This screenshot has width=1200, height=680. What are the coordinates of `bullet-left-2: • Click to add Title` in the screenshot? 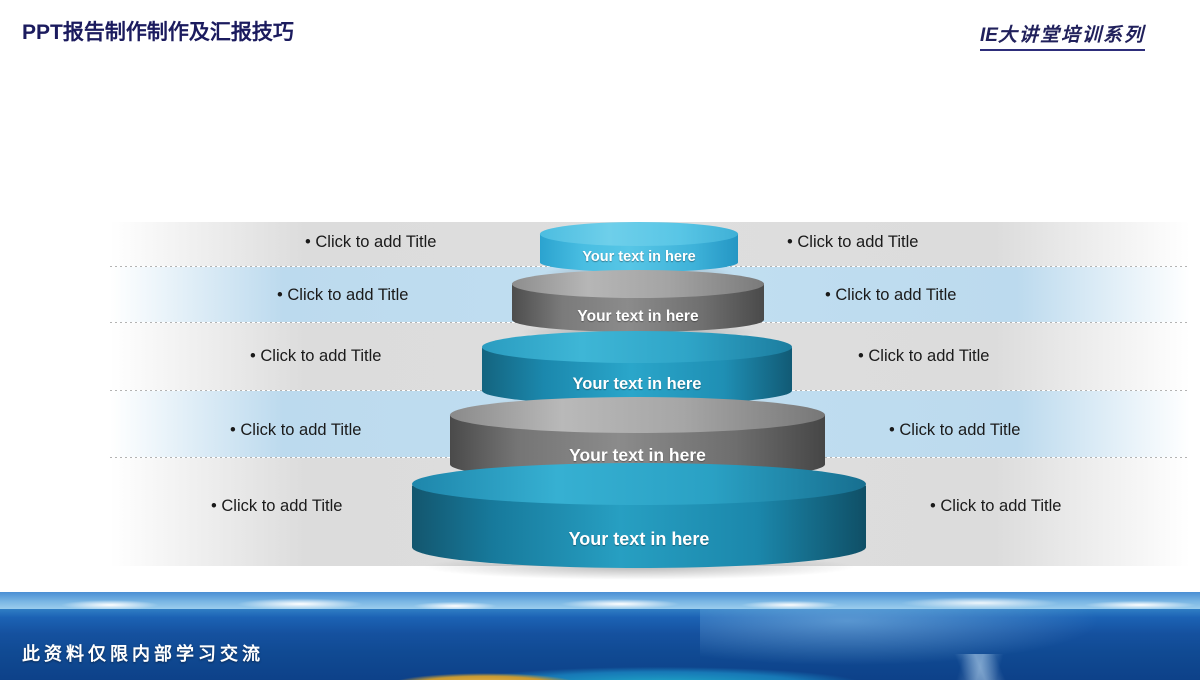 It's located at (342, 295).